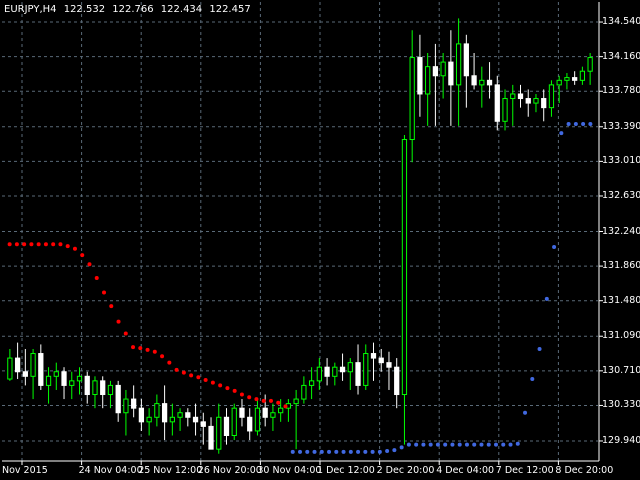  Describe the element at coordinates (621, 22) in the screenshot. I see `price-tick-label: 134.540` at that location.